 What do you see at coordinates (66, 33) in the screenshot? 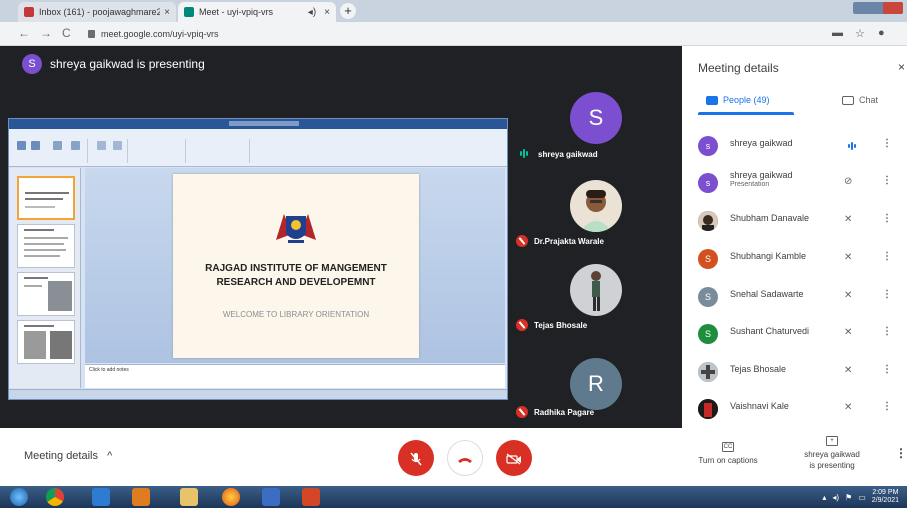
I see `reload-icon: C` at bounding box center [66, 33].